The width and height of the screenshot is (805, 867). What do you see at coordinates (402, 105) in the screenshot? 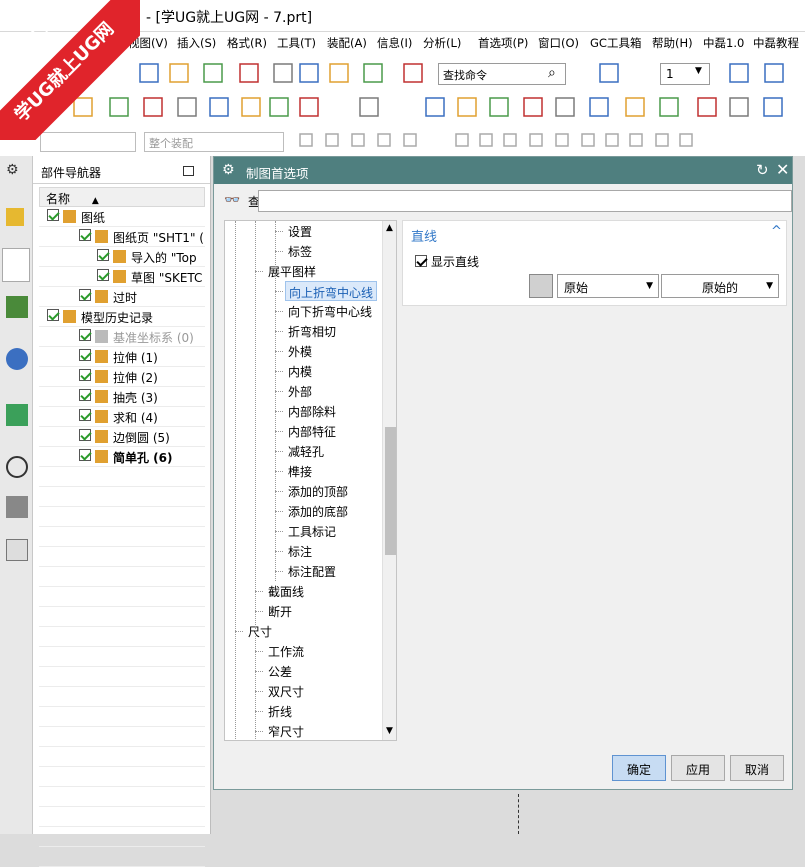
I see `toolbar-icons` at bounding box center [402, 105].